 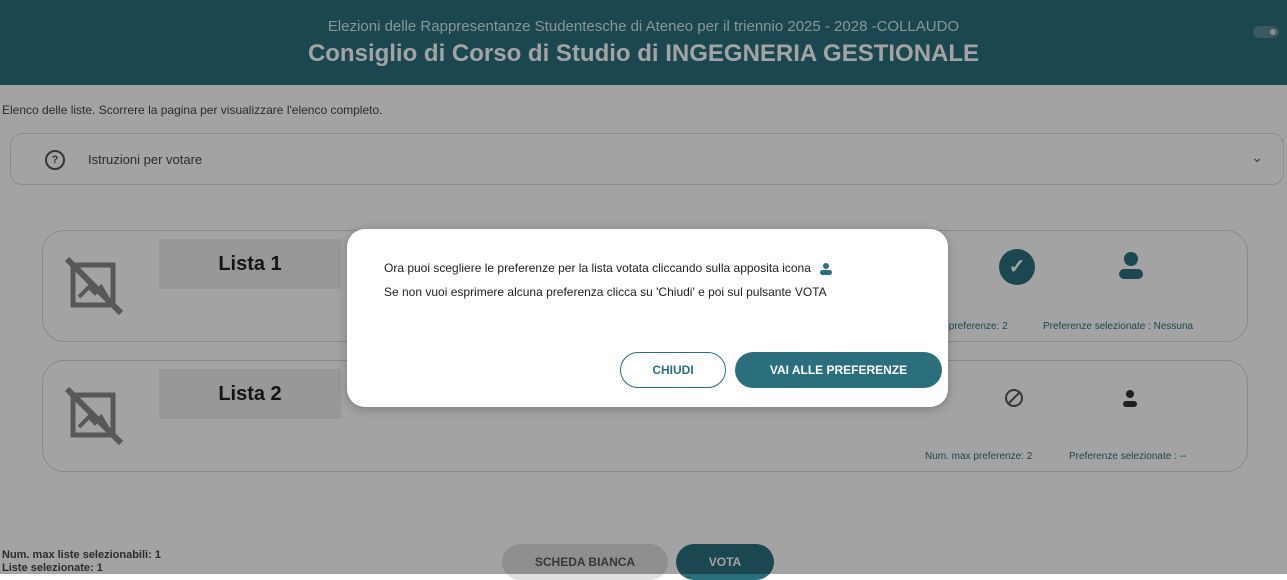 What do you see at coordinates (838, 370) in the screenshot?
I see `go-to-preferences-button: VAI ALLE PREFERENZE` at bounding box center [838, 370].